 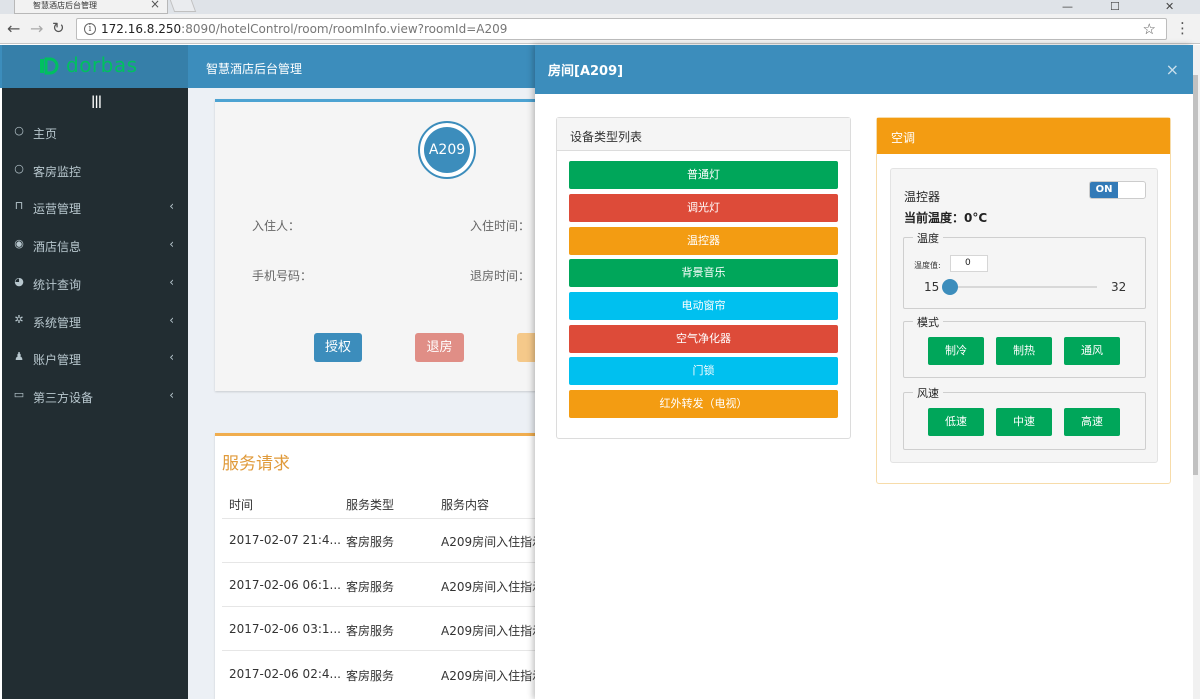 I want to click on checkin-time-label: 入住时间：, so click(x=500, y=226).